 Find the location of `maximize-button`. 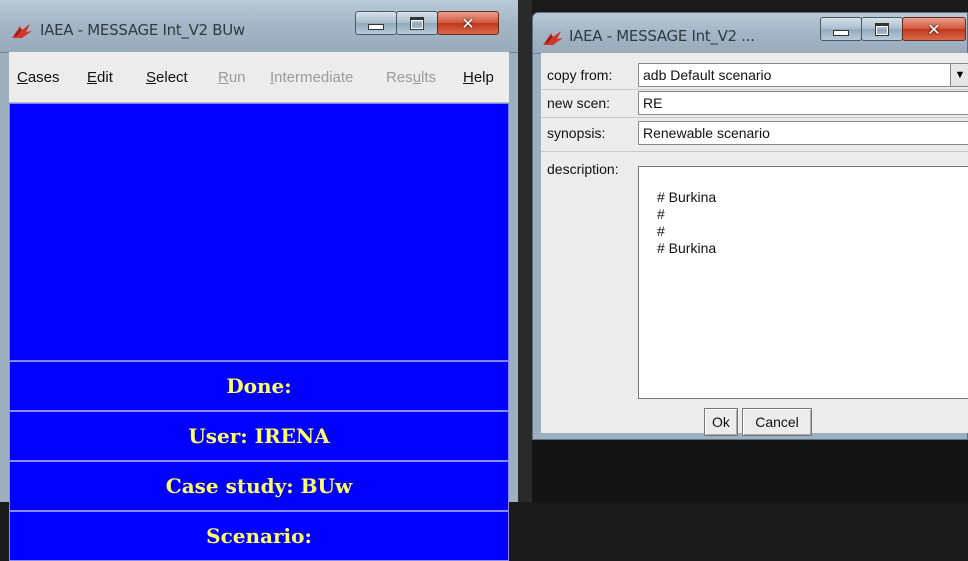

maximize-button is located at coordinates (417, 23).